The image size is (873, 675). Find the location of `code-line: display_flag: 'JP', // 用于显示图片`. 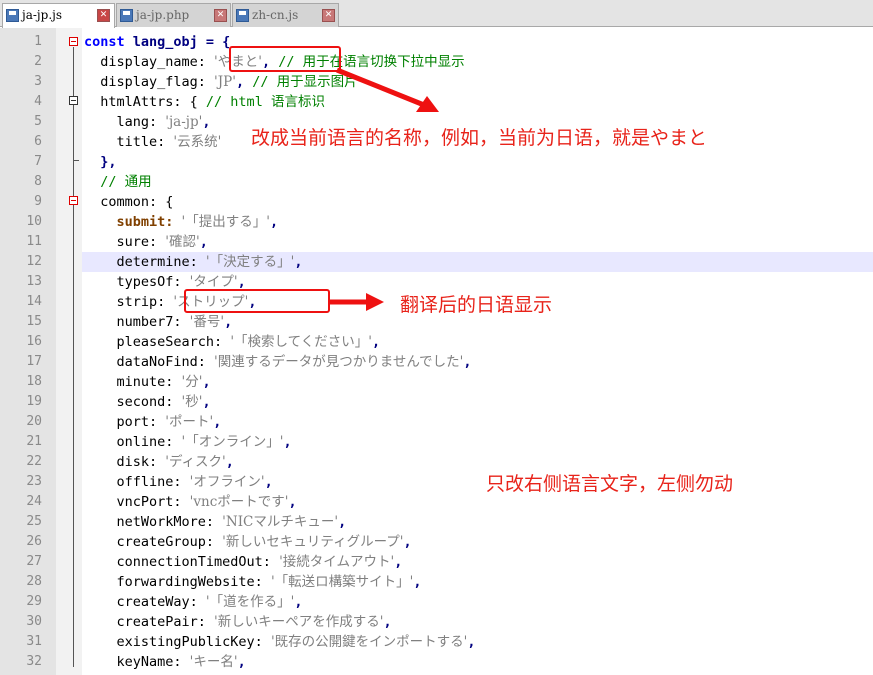

code-line: display_flag: 'JP', // 用于显示图片 is located at coordinates (220, 82).